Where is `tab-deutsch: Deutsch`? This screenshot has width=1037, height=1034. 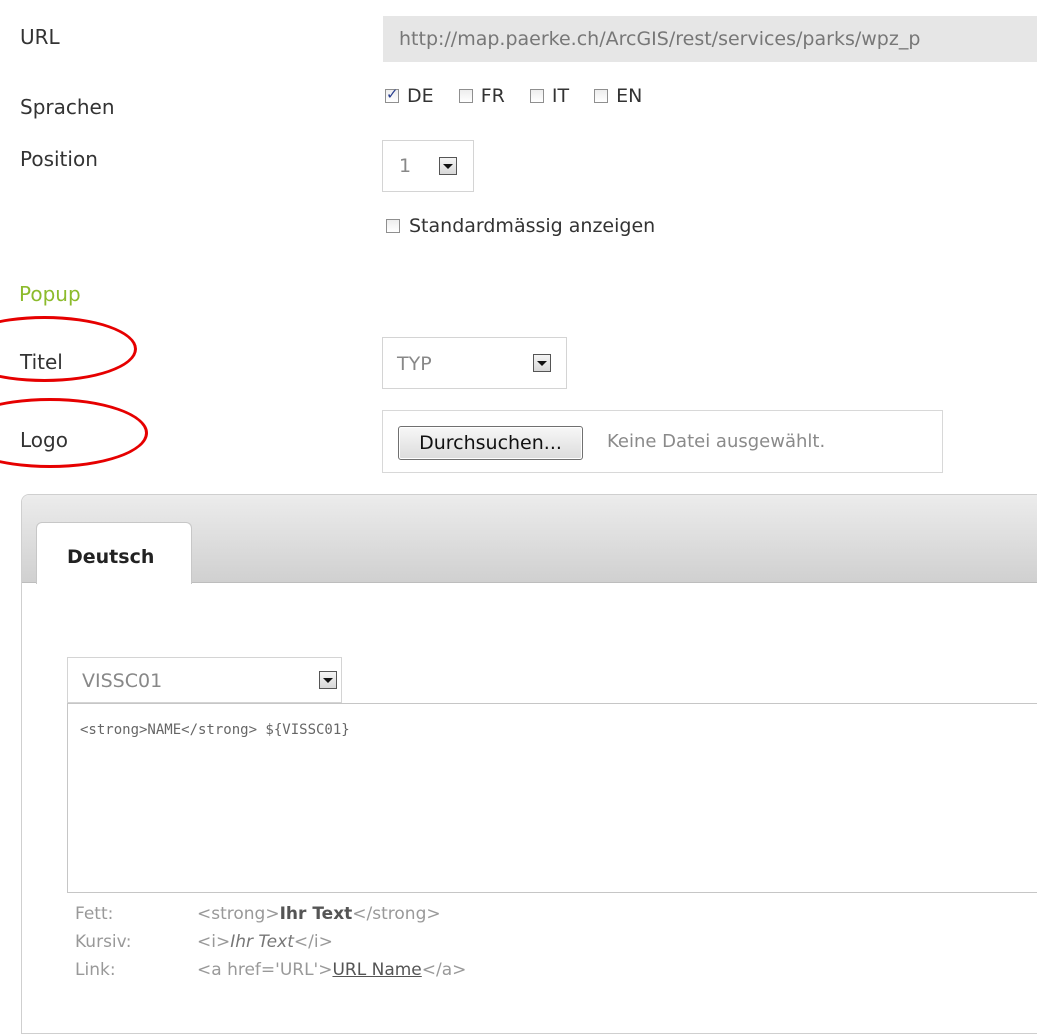 tab-deutsch: Deutsch is located at coordinates (114, 553).